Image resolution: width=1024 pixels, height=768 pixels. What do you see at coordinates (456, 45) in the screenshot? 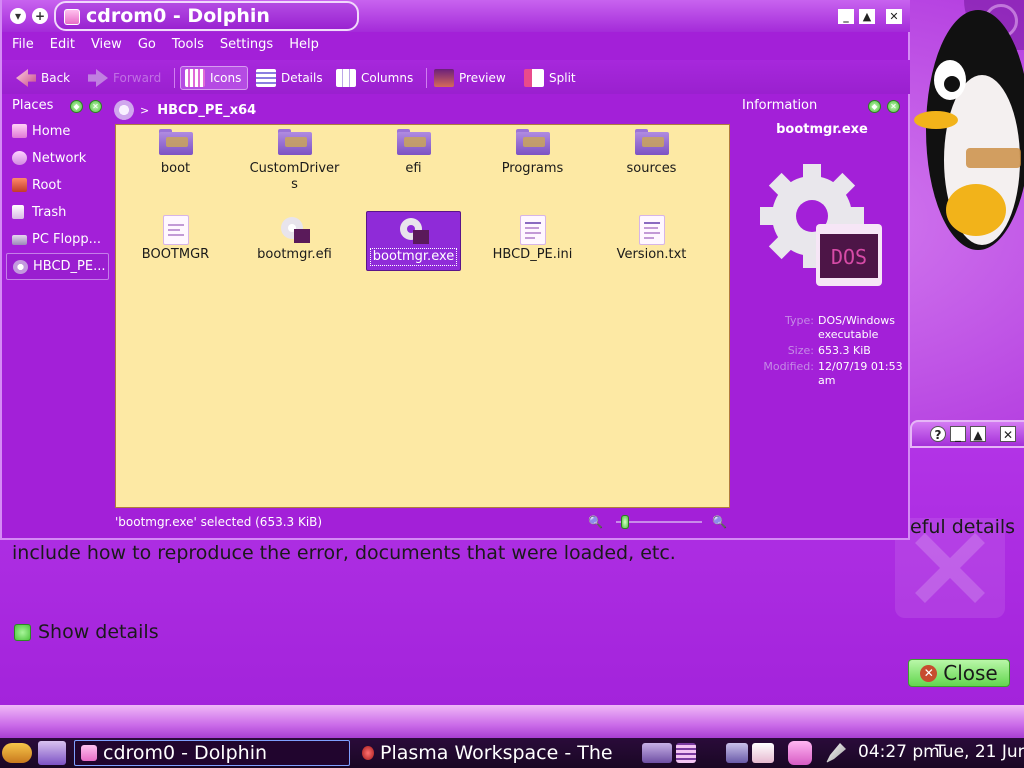
I see `menubar: File Edit View Go Tools Settings Help` at bounding box center [456, 45].